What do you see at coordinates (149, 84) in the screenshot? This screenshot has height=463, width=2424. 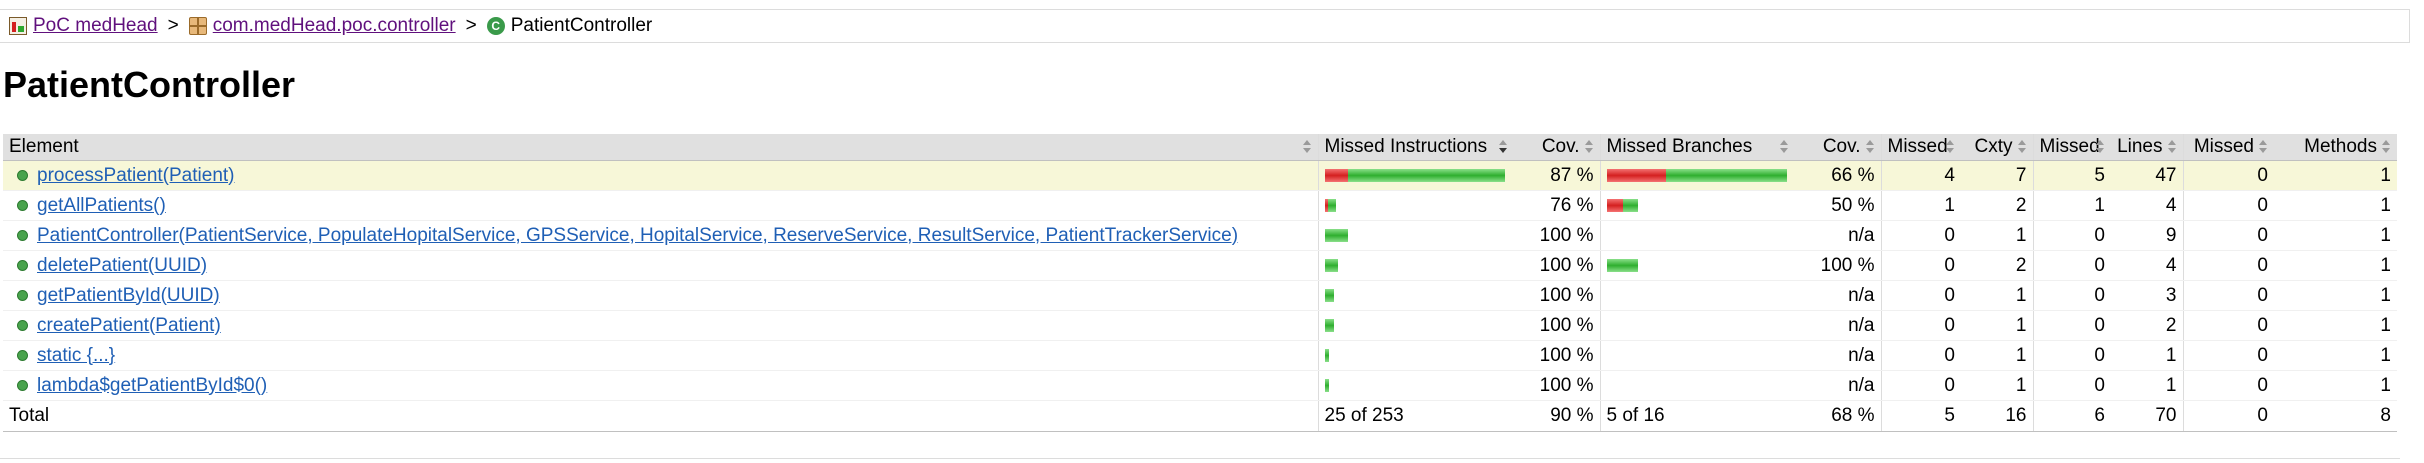 I see `page-title: PatientController` at bounding box center [149, 84].